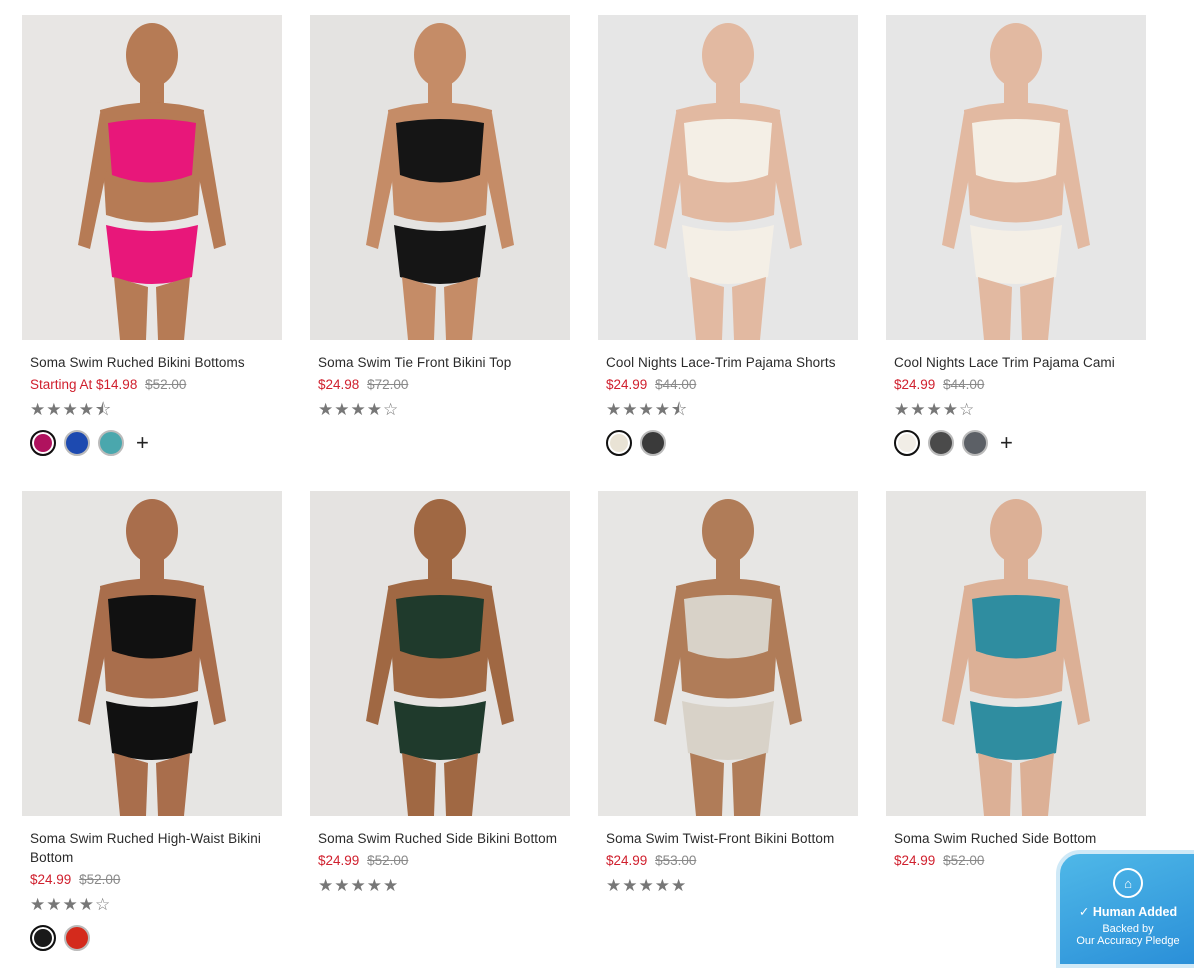  I want to click on pledge-subtitle: Backed by Our Accuracy Pledge, so click(1127, 935).